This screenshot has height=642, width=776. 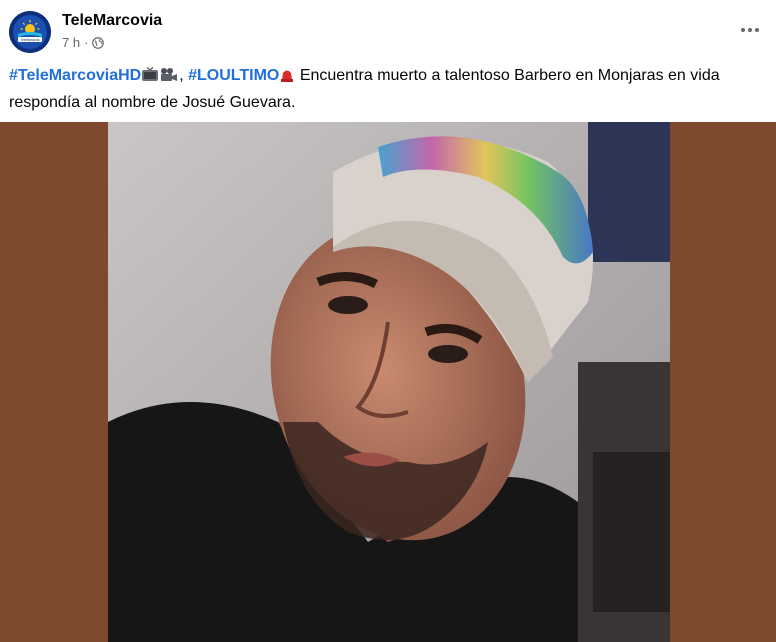 I want to click on avatar-logo-text: TeleMarcovia, so click(x=30, y=40).